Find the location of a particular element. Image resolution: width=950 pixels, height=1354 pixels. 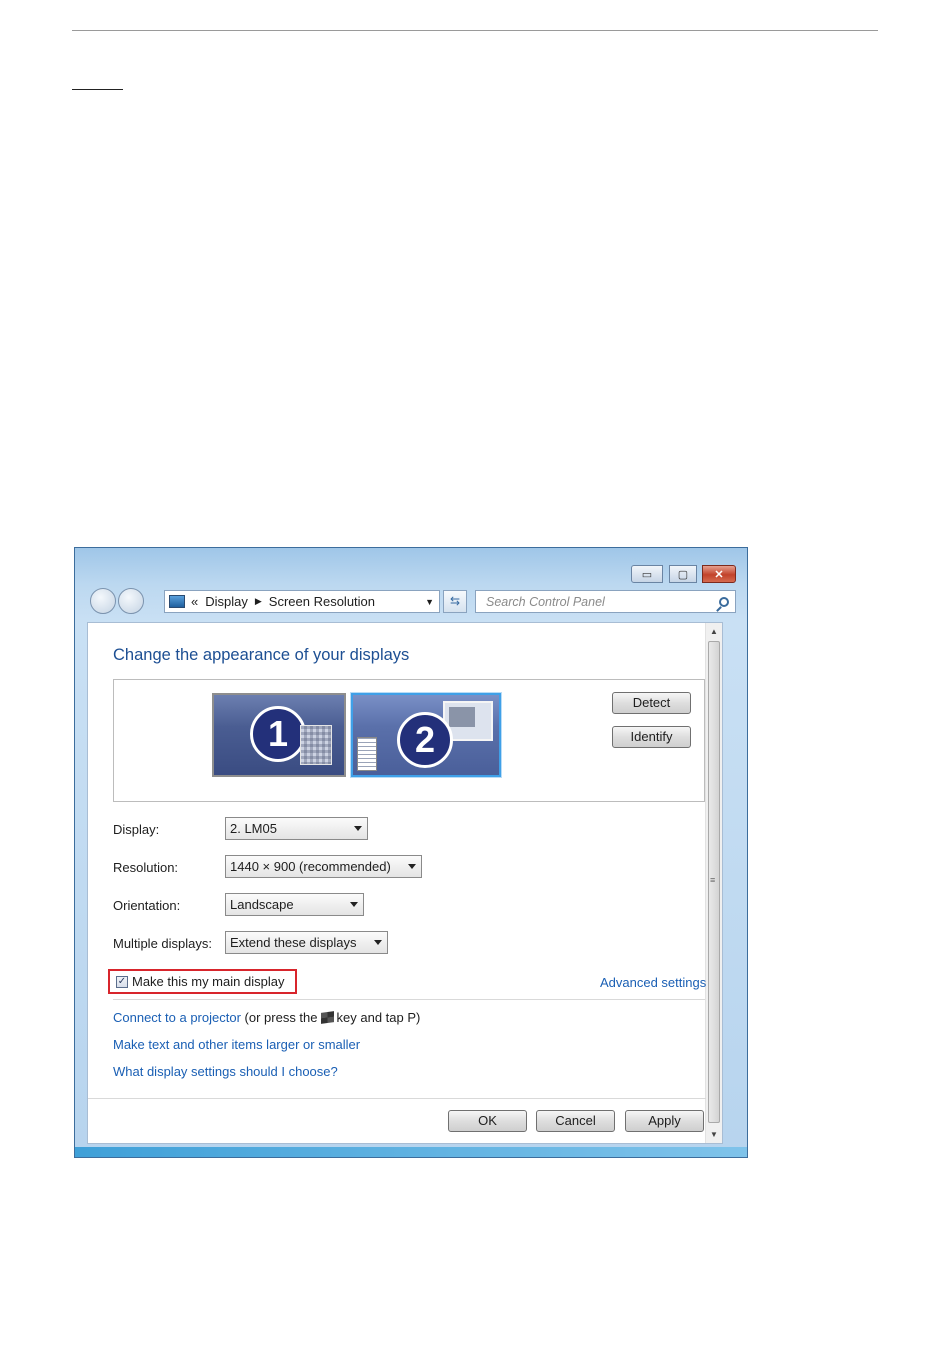

vertical-scrollbar: ▲ ≡ ▼ is located at coordinates (713, 883).